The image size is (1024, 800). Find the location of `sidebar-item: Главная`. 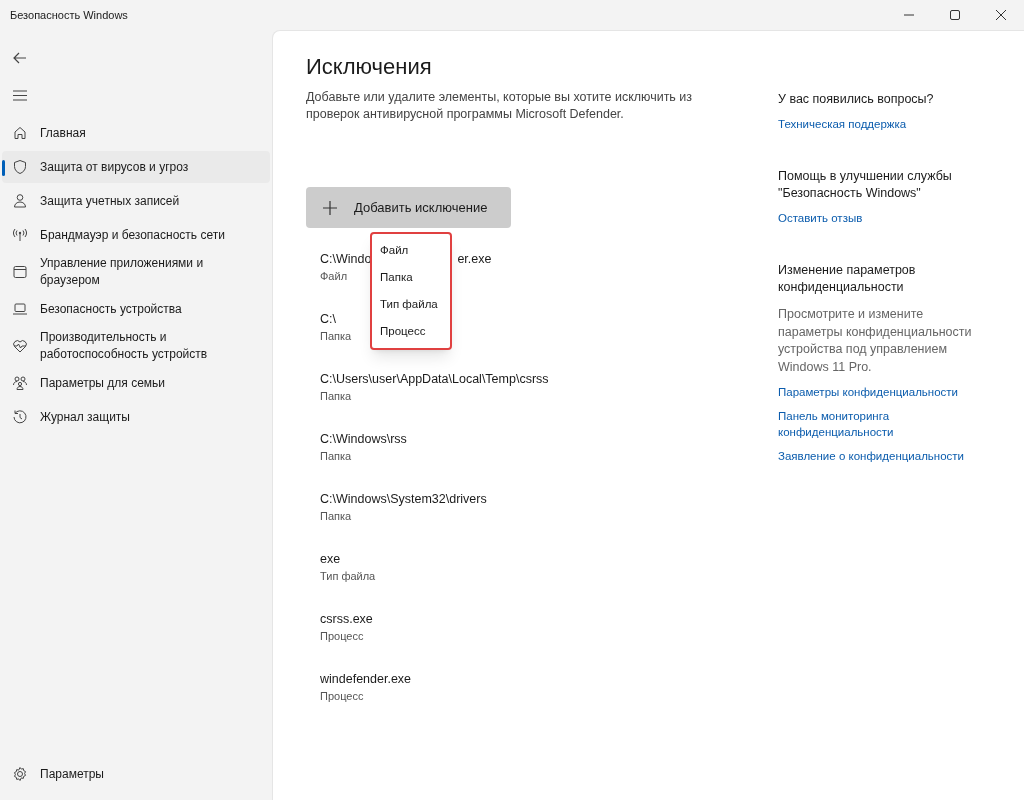

sidebar-item: Главная is located at coordinates (136, 133).